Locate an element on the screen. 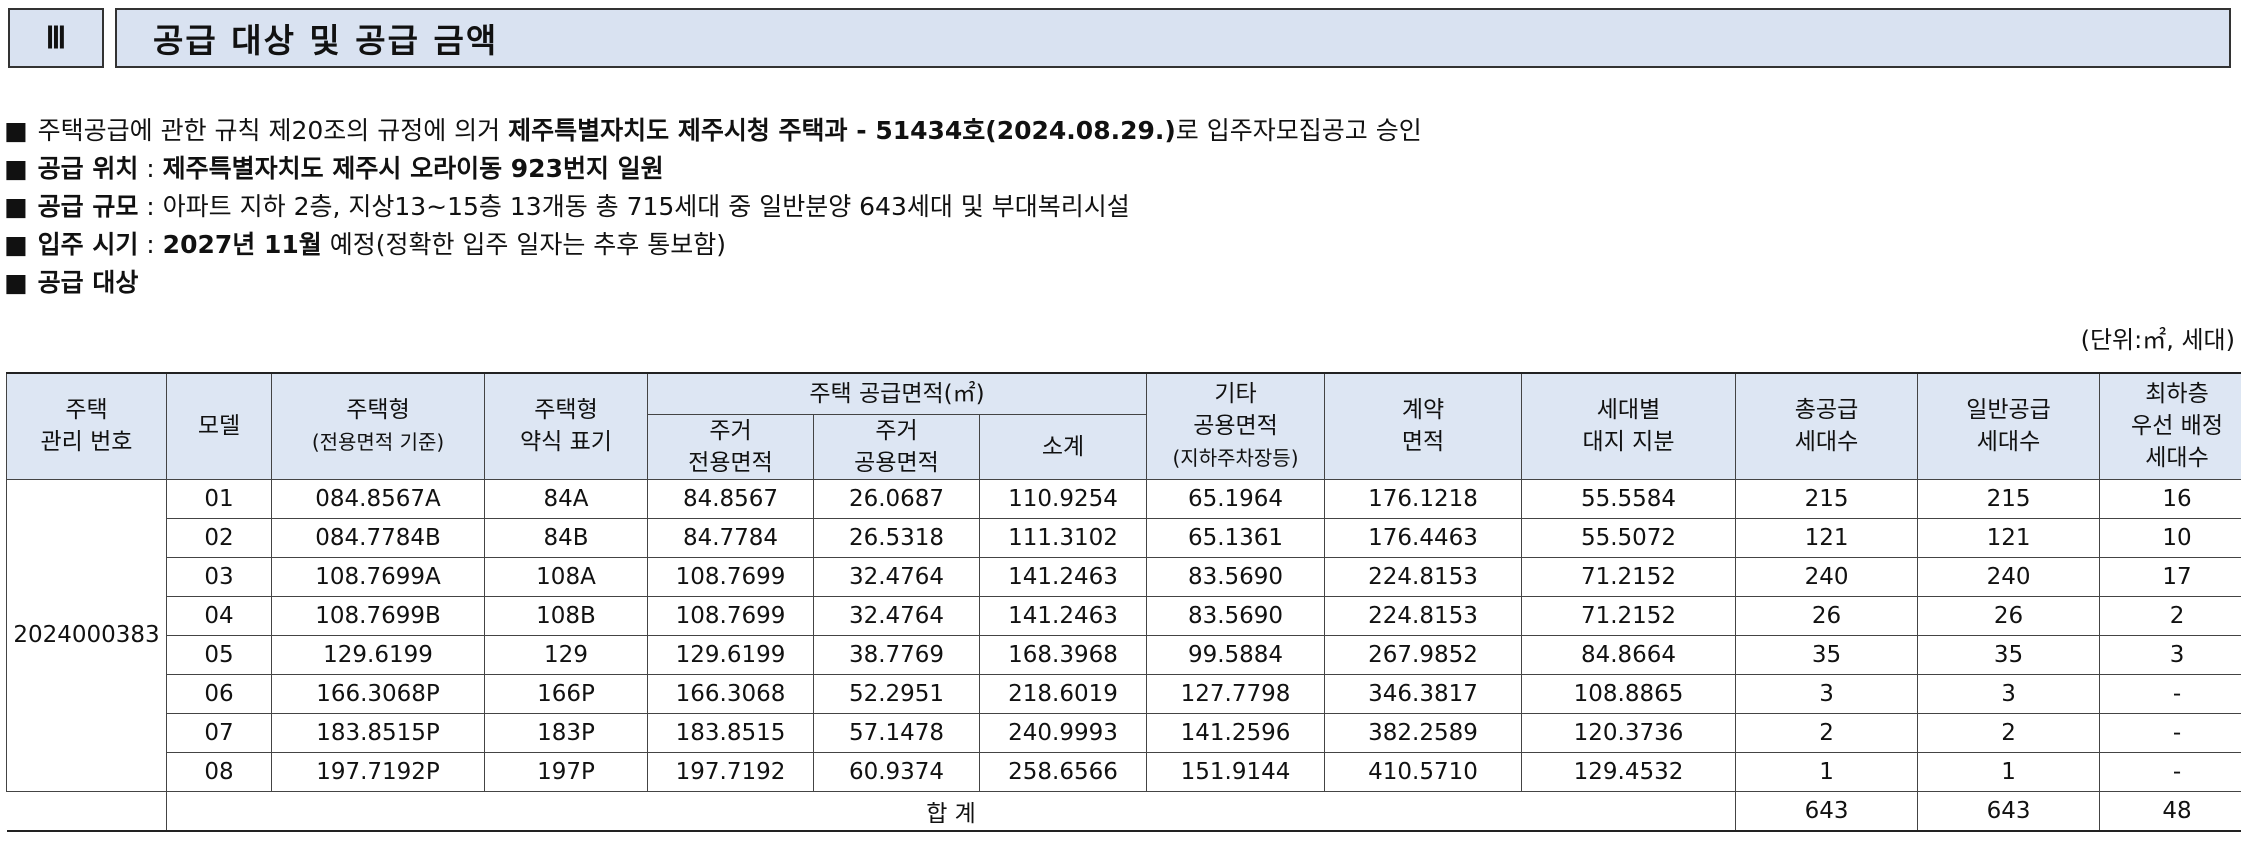 The width and height of the screenshot is (2241, 844). land-share-cell: 84.8664 is located at coordinates (1629, 654).